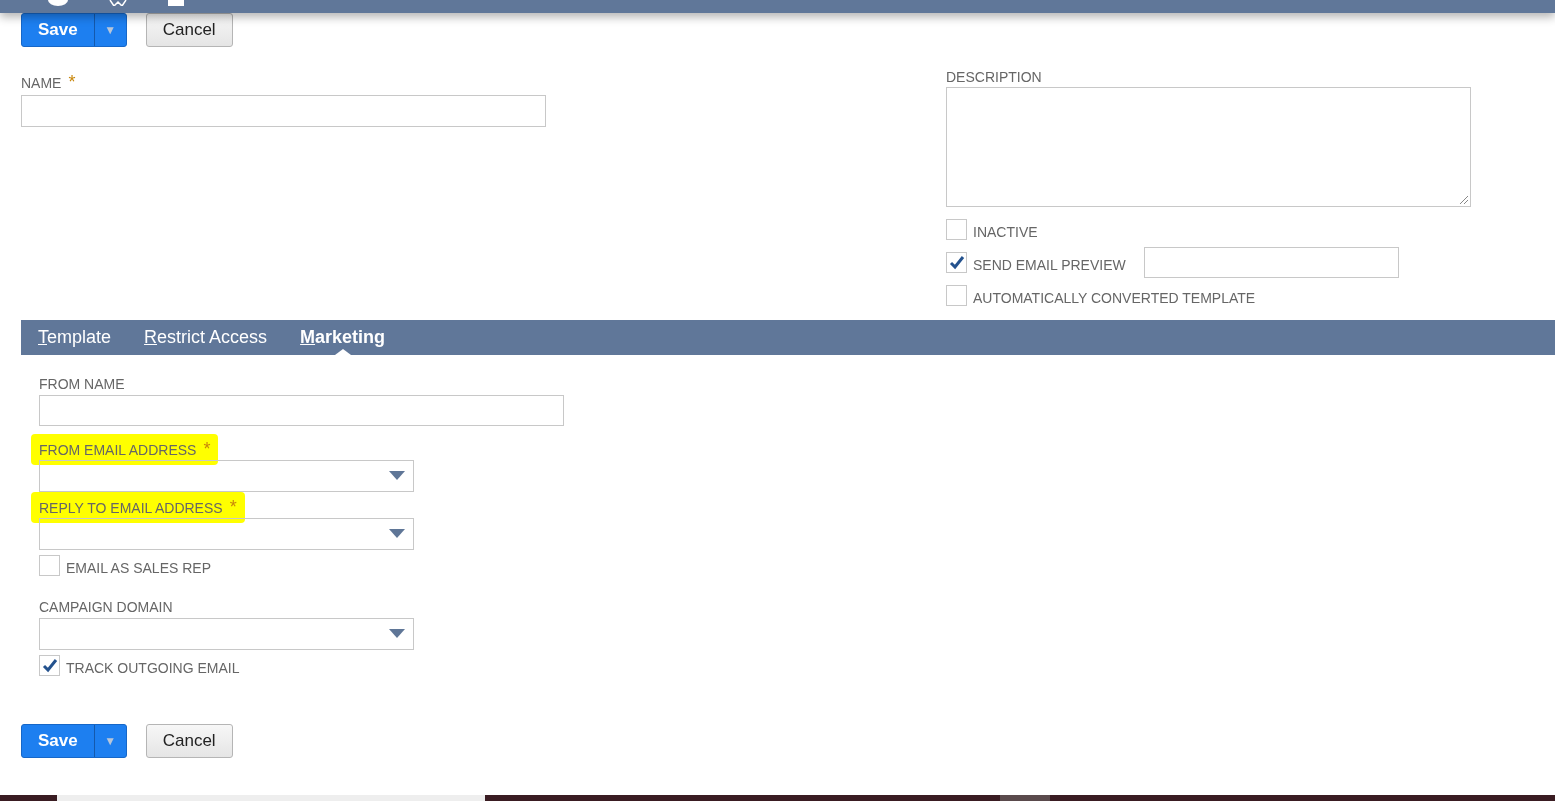 This screenshot has width=1555, height=801. Describe the element at coordinates (1271, 262) in the screenshot. I see `preview-email-input` at that location.